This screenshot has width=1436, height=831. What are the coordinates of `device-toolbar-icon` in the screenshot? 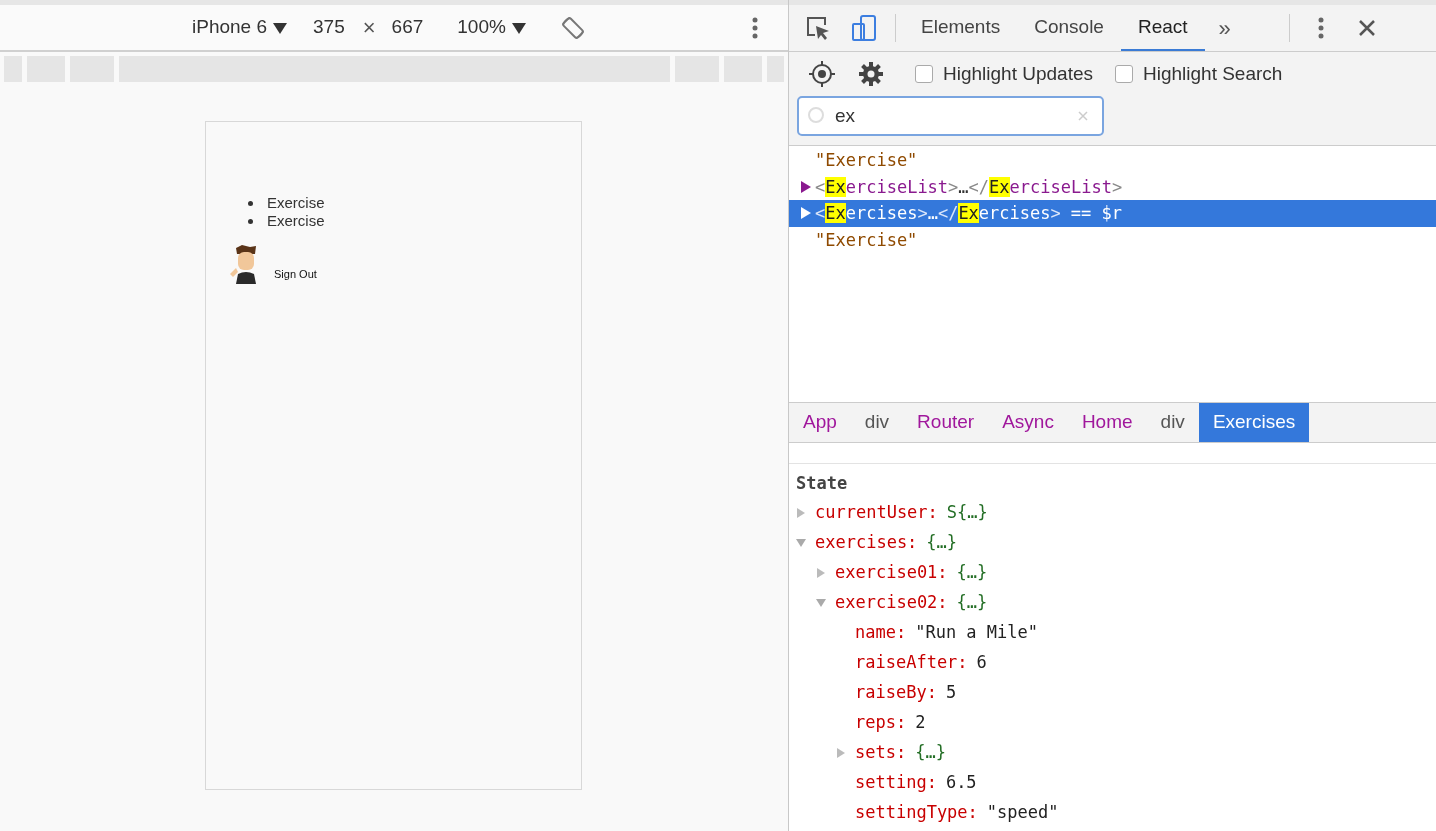 It's located at (864, 28).